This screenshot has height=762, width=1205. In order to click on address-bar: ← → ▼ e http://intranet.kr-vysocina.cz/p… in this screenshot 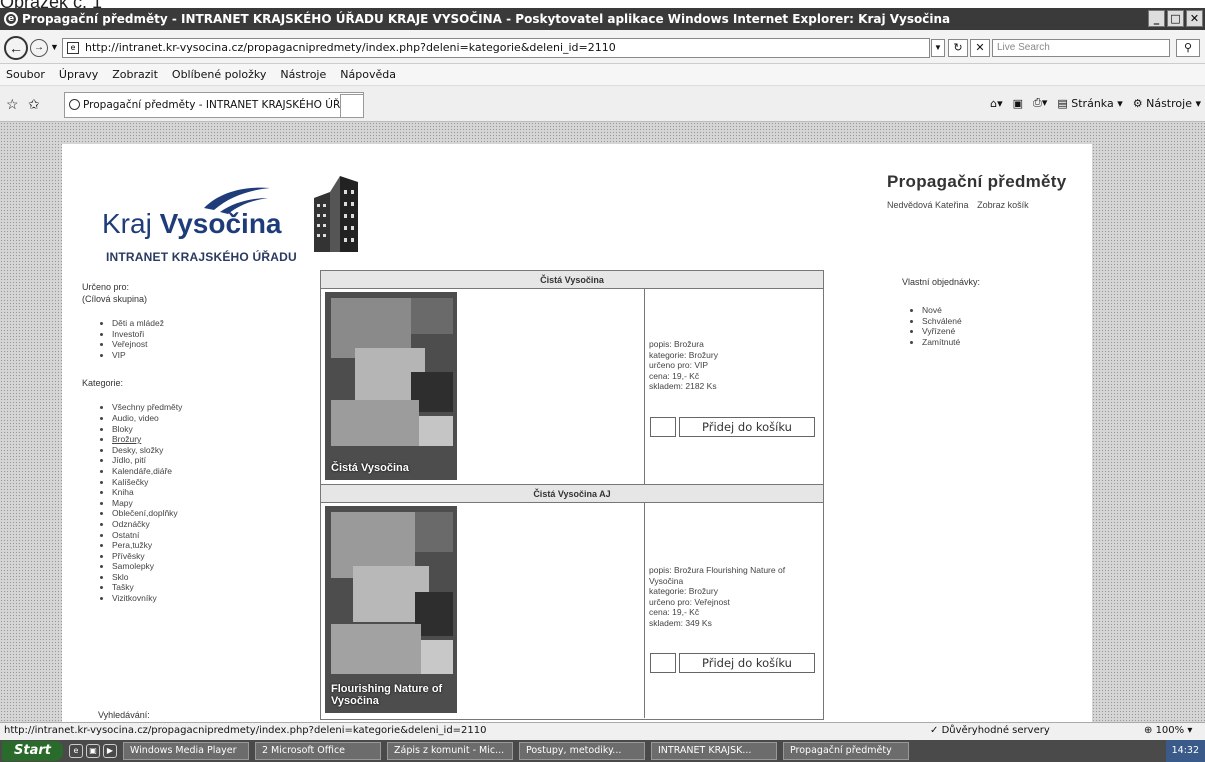, I will do `click(602, 47)`.